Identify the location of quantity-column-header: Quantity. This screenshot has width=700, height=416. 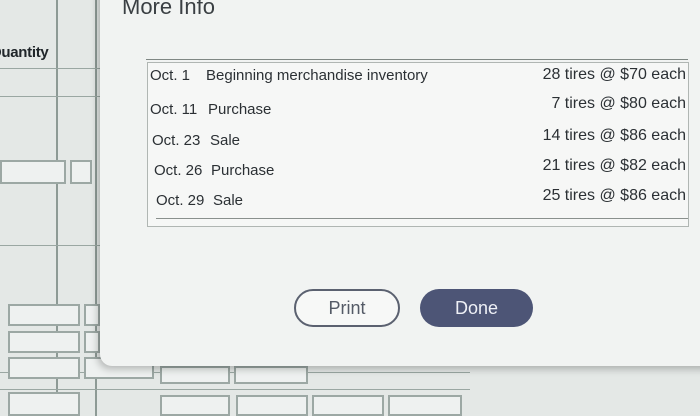
(24, 52).